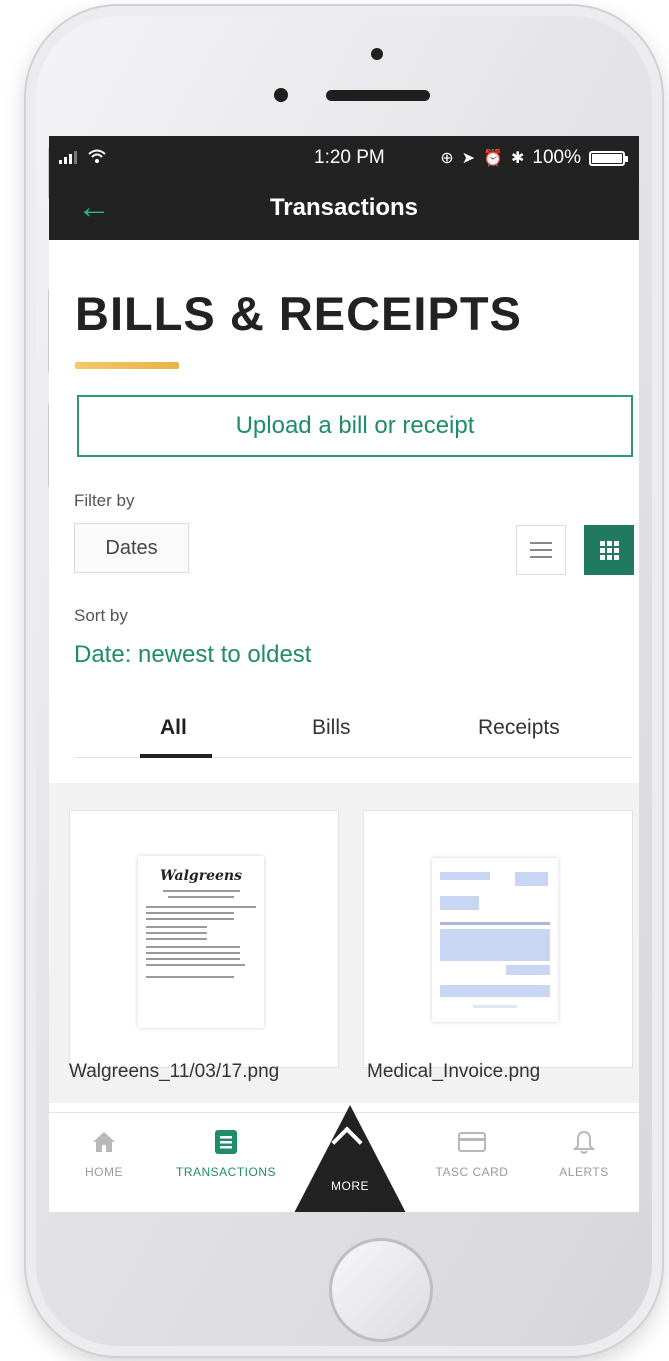 Image resolution: width=669 pixels, height=1361 pixels. I want to click on location-icon: ➤, so click(468, 158).